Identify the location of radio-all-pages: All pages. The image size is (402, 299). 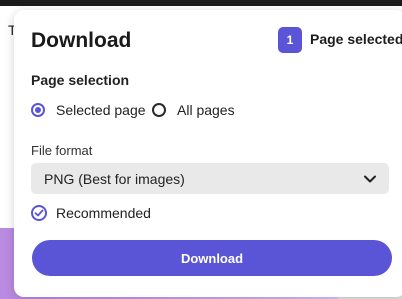
(193, 110).